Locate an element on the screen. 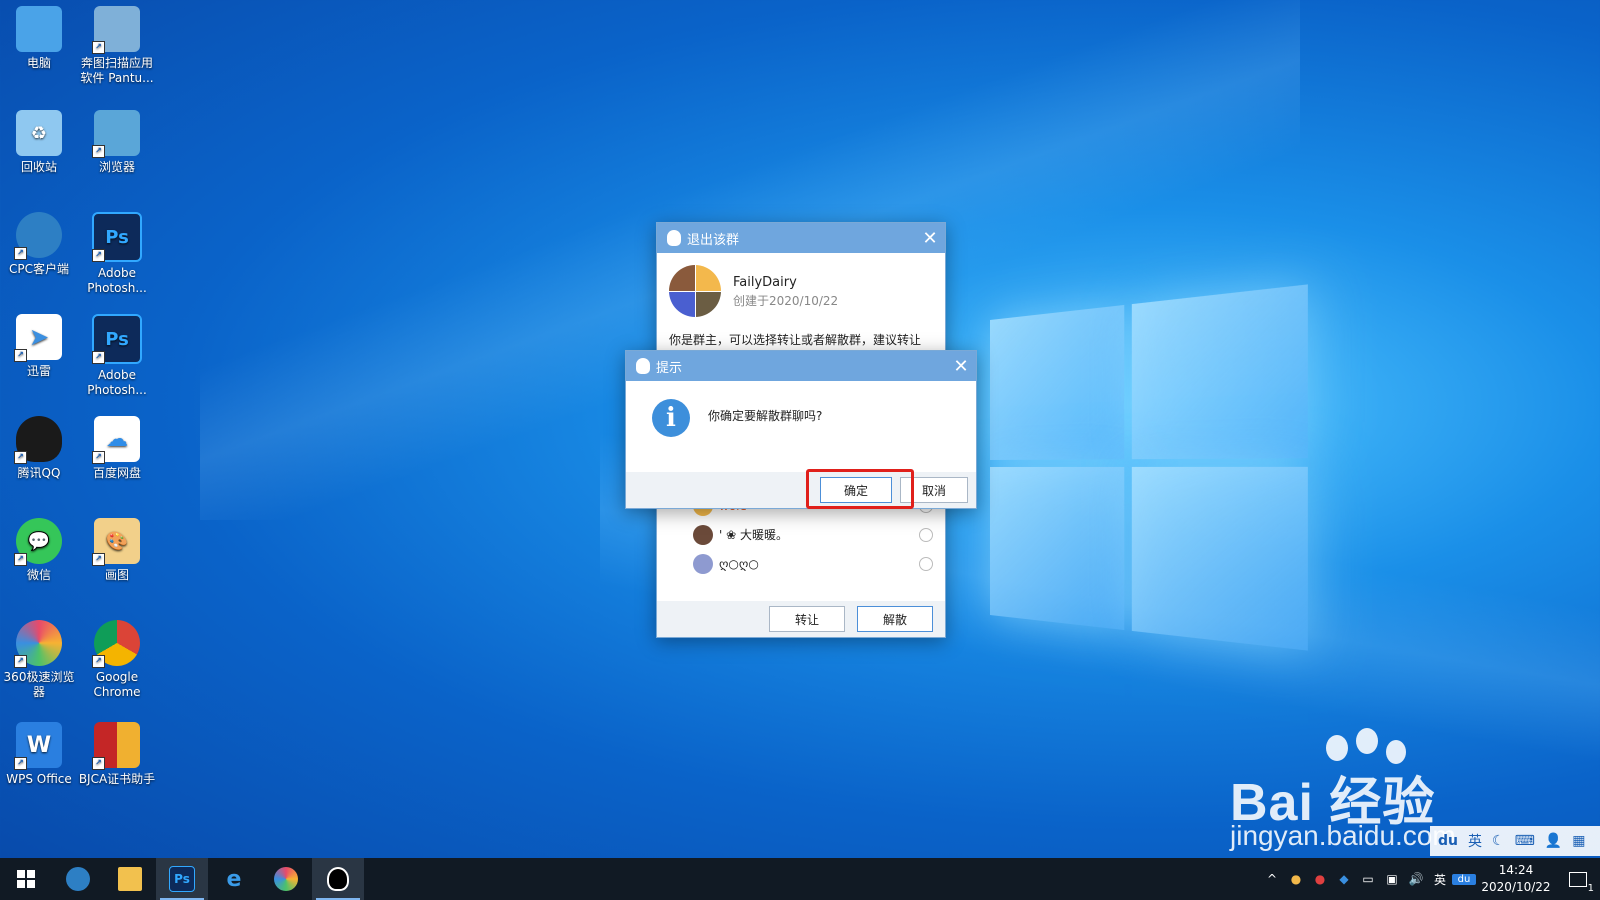  baidu-paw-icon is located at coordinates (1367, 741).